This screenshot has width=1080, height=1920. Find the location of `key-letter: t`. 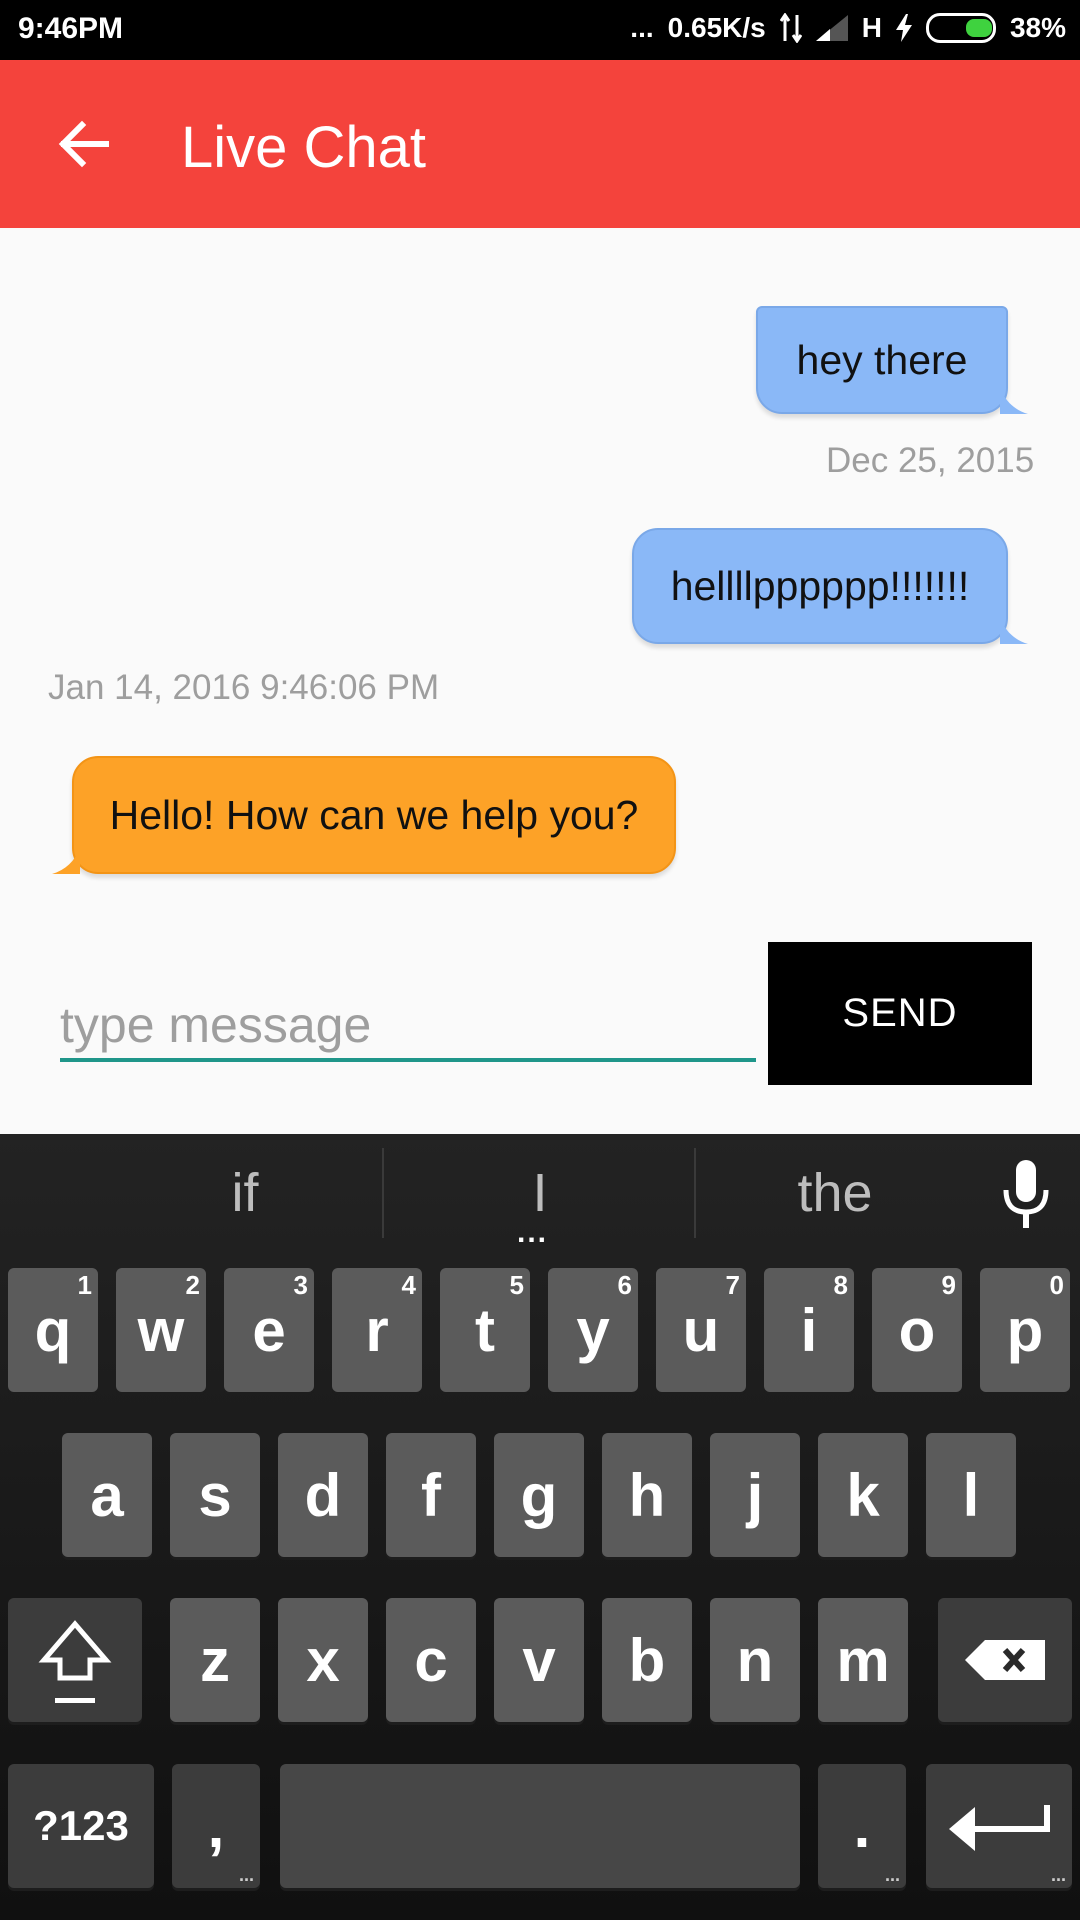

key-letter: t is located at coordinates (485, 1330).